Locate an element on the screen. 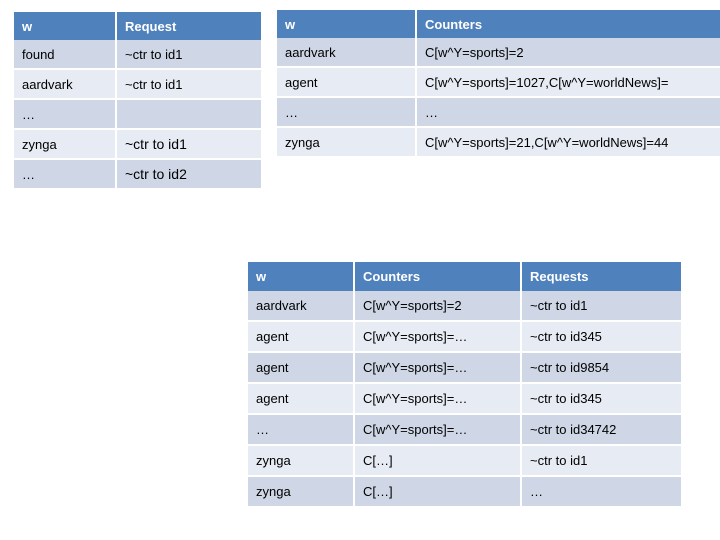 This screenshot has width=720, height=540. column-header-requests: Requests is located at coordinates (601, 276).